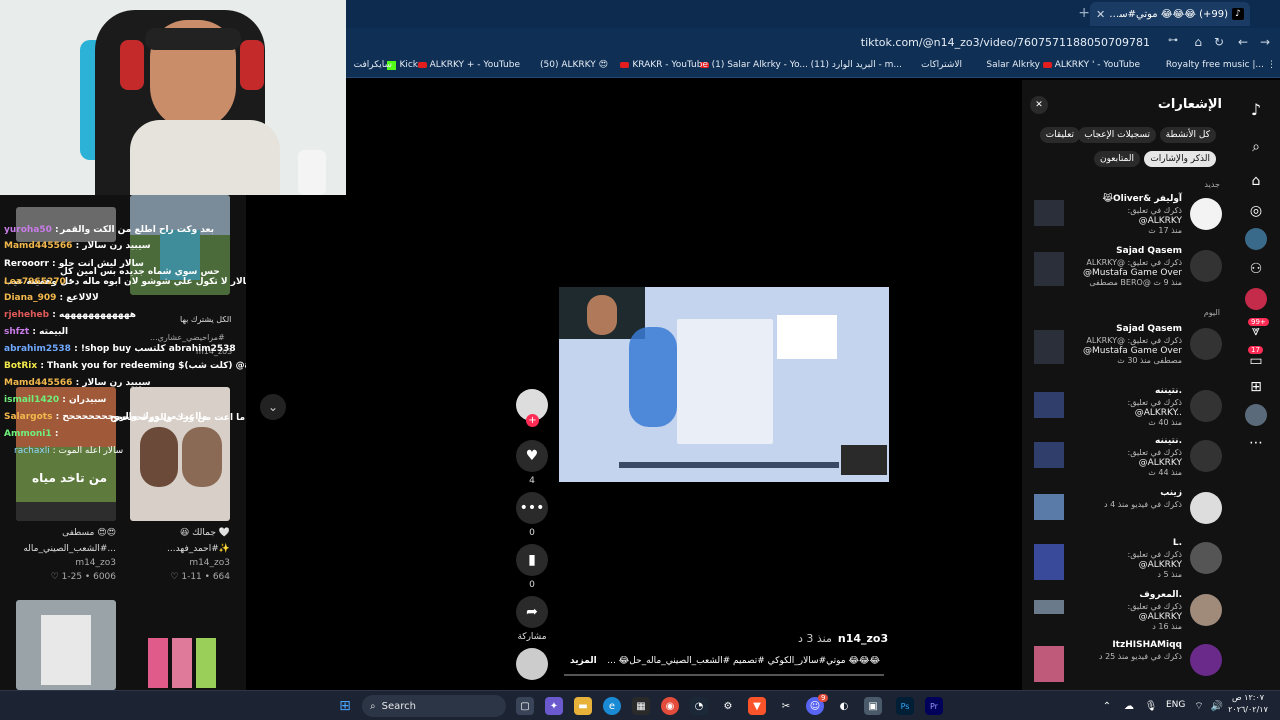 The height and width of the screenshot is (720, 1280). Describe the element at coordinates (1116, 159) in the screenshot. I see `filter-followers: المتابعون` at that location.